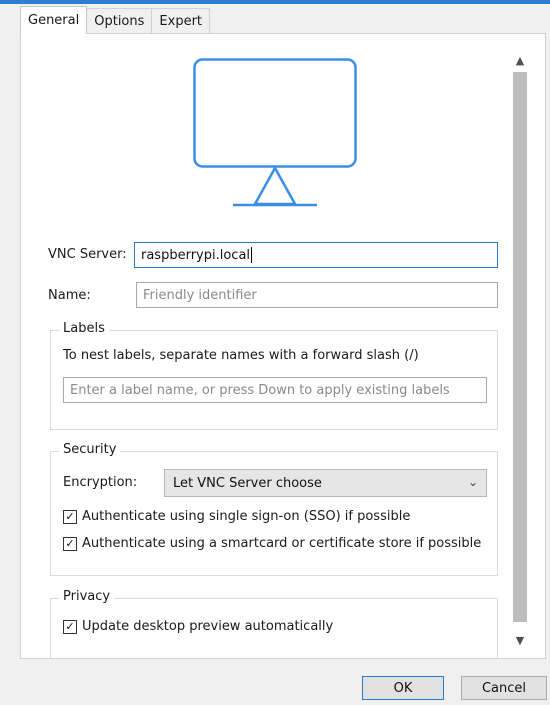  What do you see at coordinates (100, 482) in the screenshot?
I see `encryption-label: Encryption:` at bounding box center [100, 482].